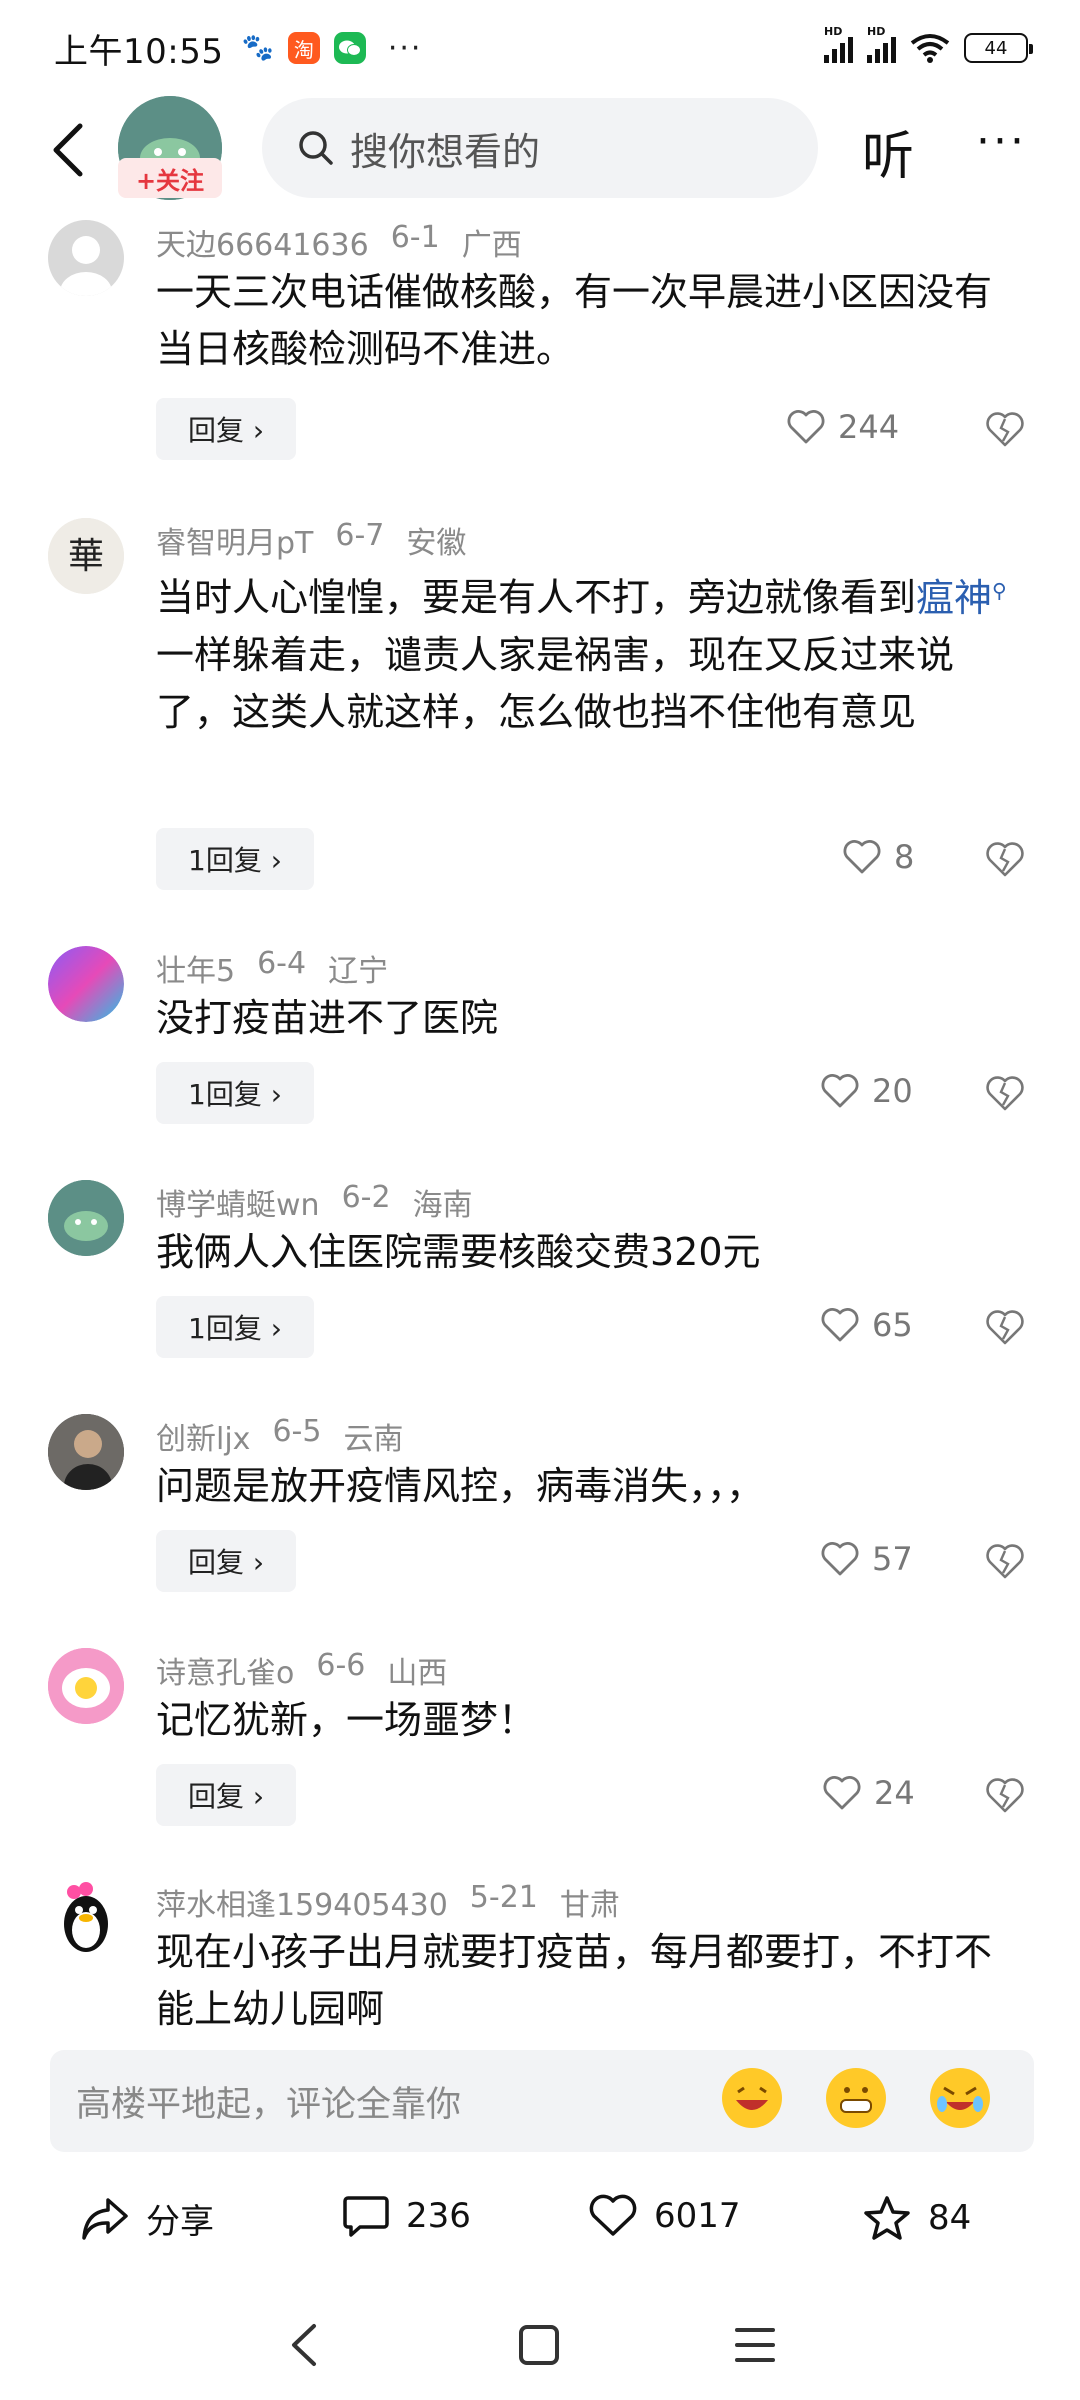 Image resolution: width=1080 pixels, height=2400 pixels. Describe the element at coordinates (892, 1091) in the screenshot. I see `like-count: 20` at that location.